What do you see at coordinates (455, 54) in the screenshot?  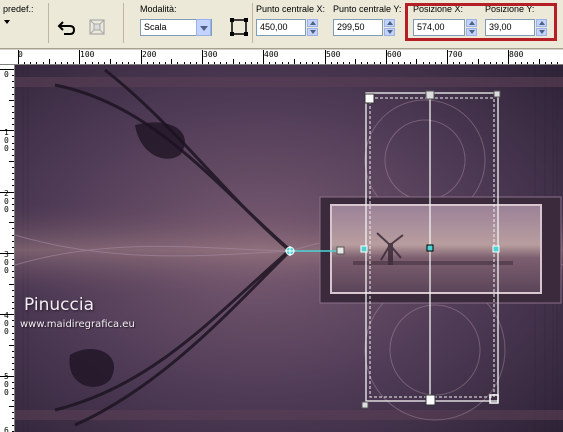 I see `ruler-label: 700` at bounding box center [455, 54].